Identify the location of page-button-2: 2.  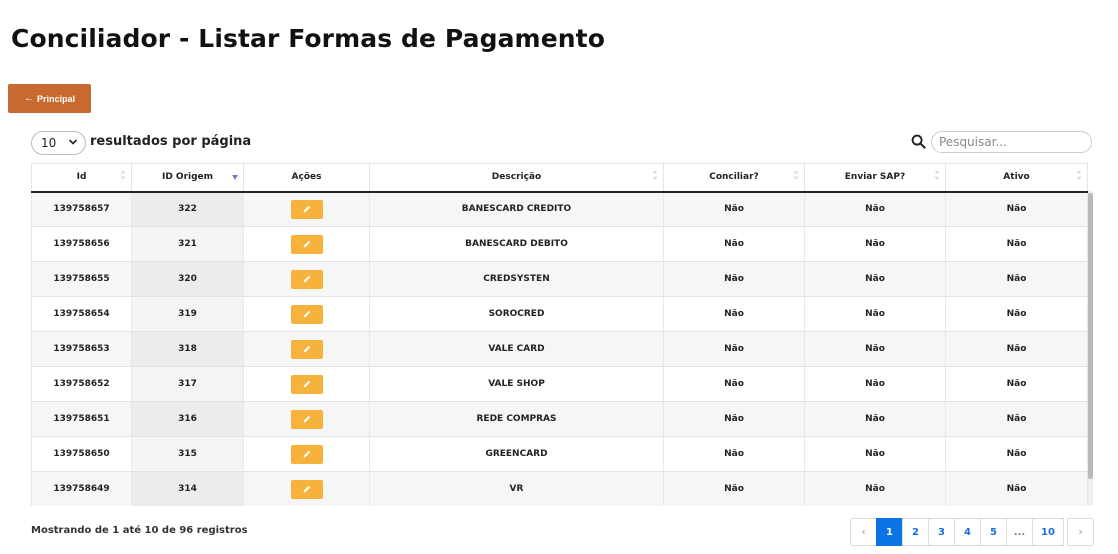
(915, 532).